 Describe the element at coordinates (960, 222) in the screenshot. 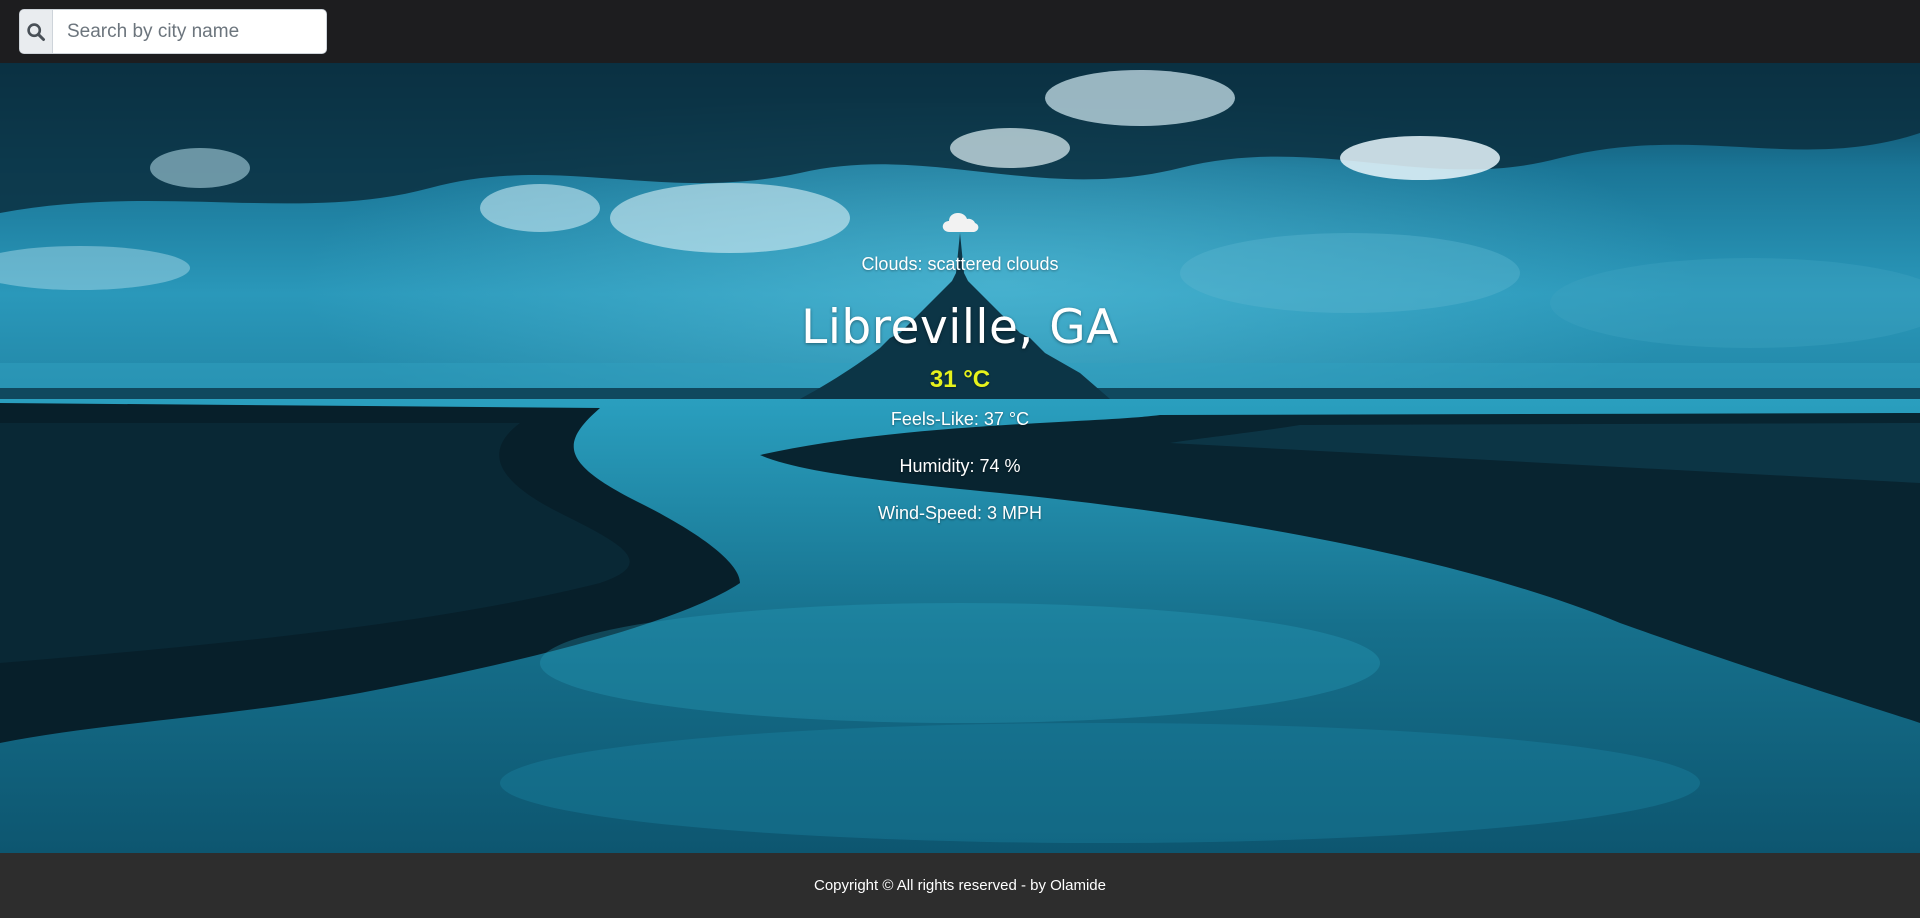

I see `cloud-icon` at that location.